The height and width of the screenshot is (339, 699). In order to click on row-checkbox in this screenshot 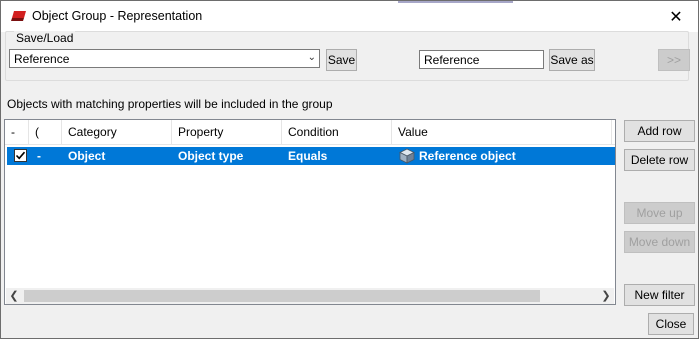, I will do `click(20, 155)`.